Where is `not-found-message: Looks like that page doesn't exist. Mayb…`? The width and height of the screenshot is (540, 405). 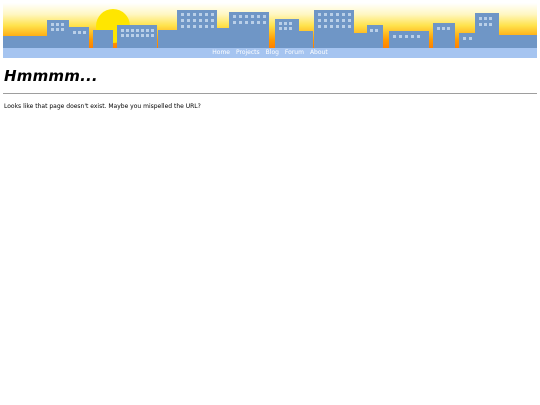
not-found-message: Looks like that page doesn't exist. Mayb… is located at coordinates (102, 106).